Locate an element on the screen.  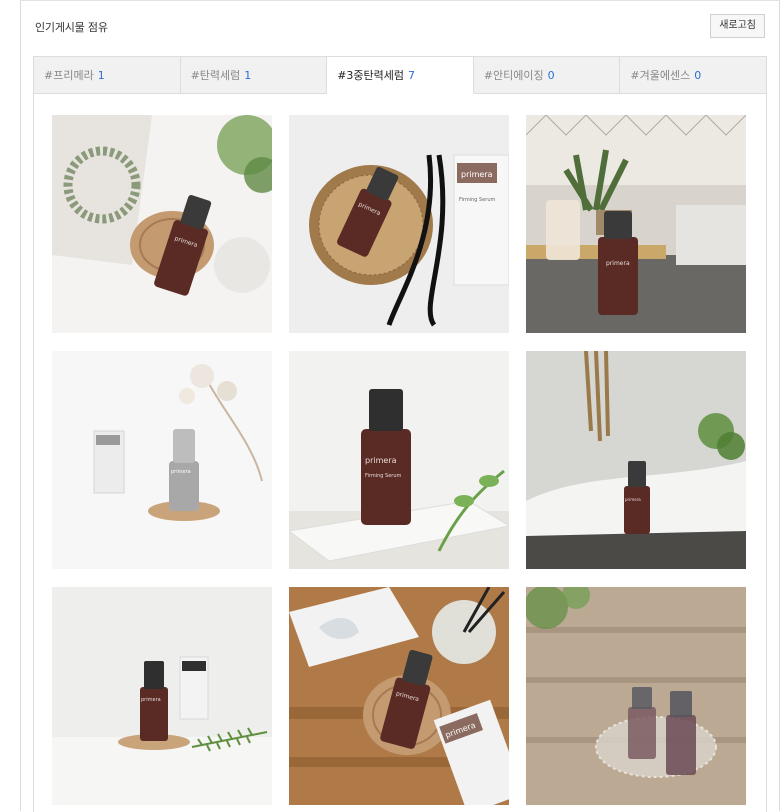
post-thumbnail is located at coordinates (636, 696).